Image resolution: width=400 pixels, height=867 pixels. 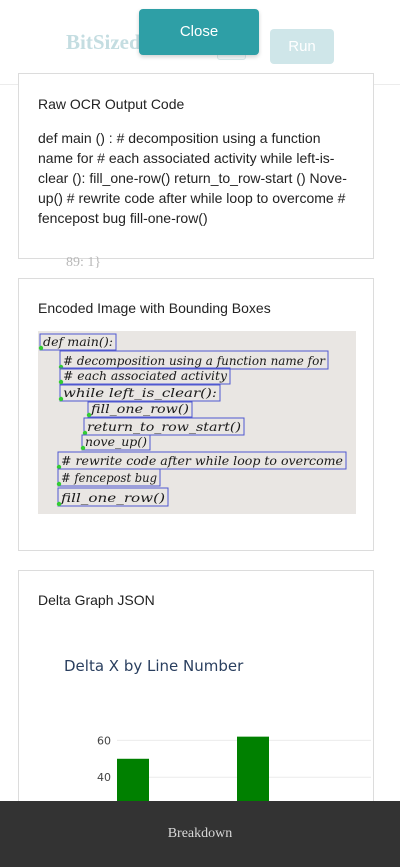 I want to click on ocr-line-text: nove_up(), so click(x=116, y=442).